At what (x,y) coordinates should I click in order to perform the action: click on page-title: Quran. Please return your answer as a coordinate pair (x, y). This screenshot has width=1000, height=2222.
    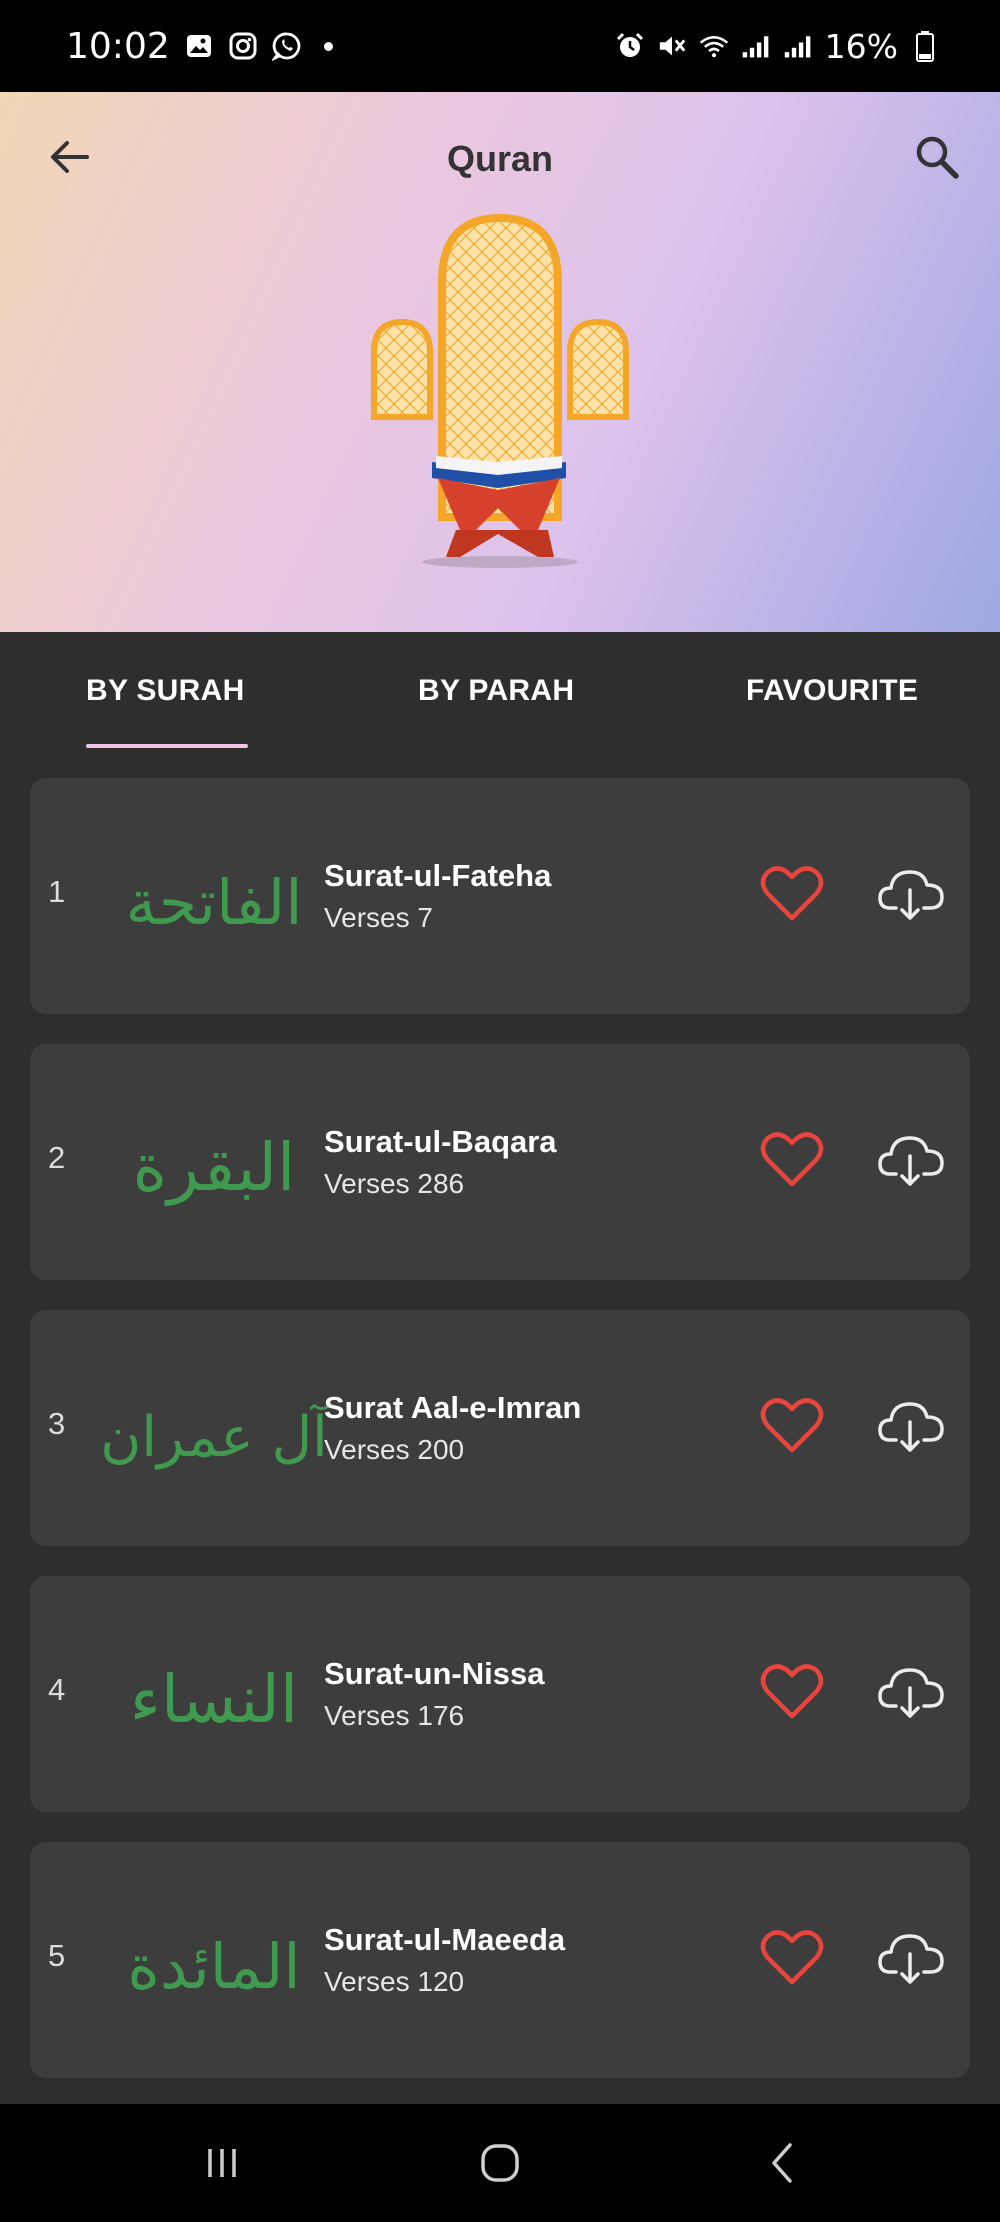
    Looking at the image, I should click on (499, 158).